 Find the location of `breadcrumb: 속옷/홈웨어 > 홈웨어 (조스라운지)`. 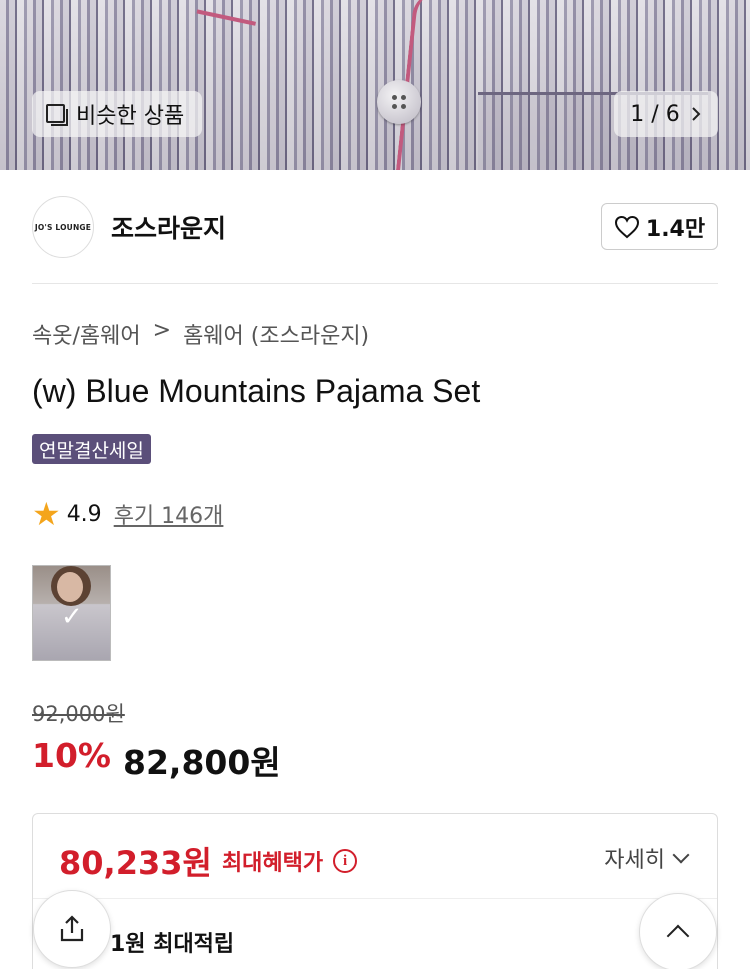

breadcrumb: 속옷/홈웨어 > 홈웨어 (조스라운지) is located at coordinates (200, 334).